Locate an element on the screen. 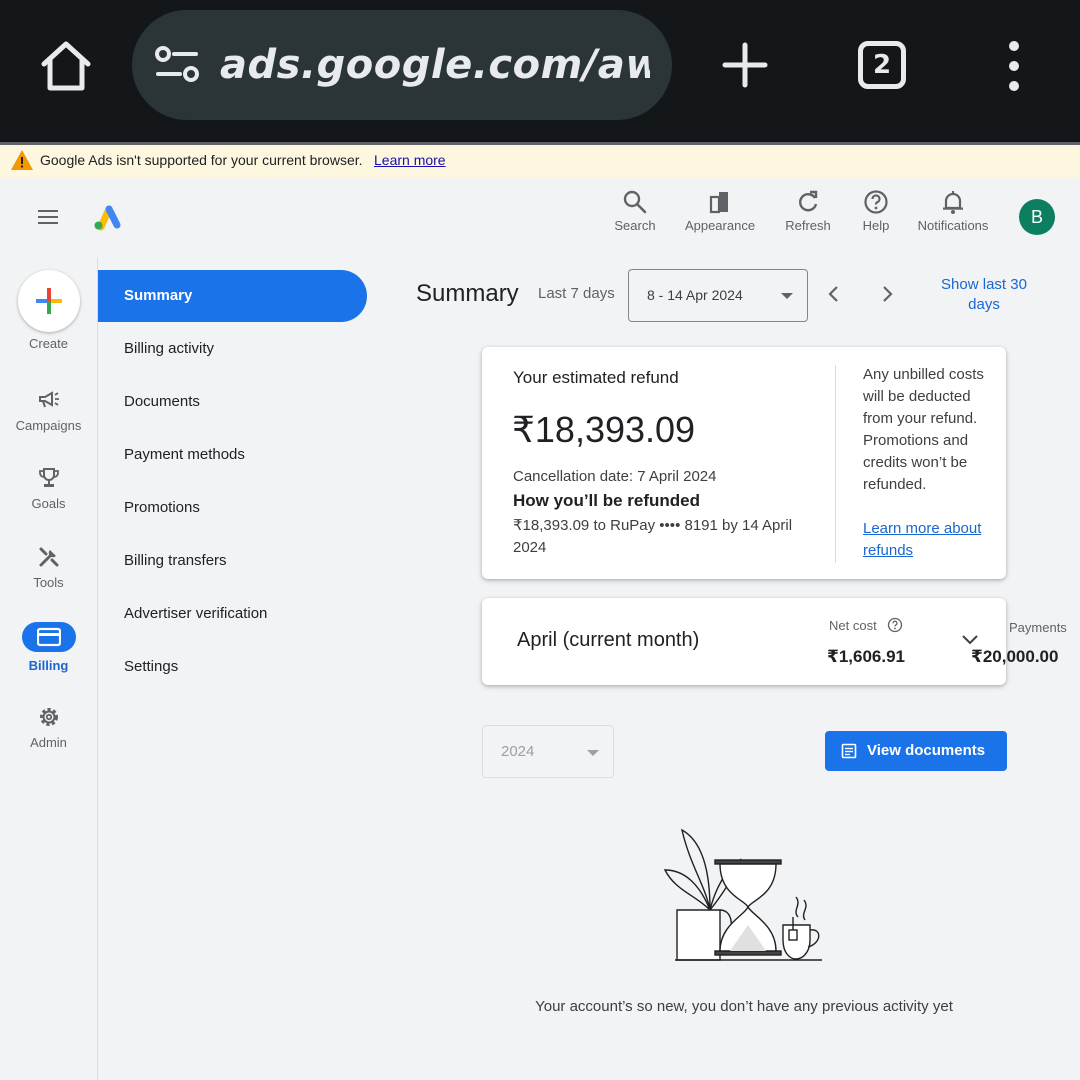 The width and height of the screenshot is (1080, 1080). tools-label: Tools is located at coordinates (48, 582).